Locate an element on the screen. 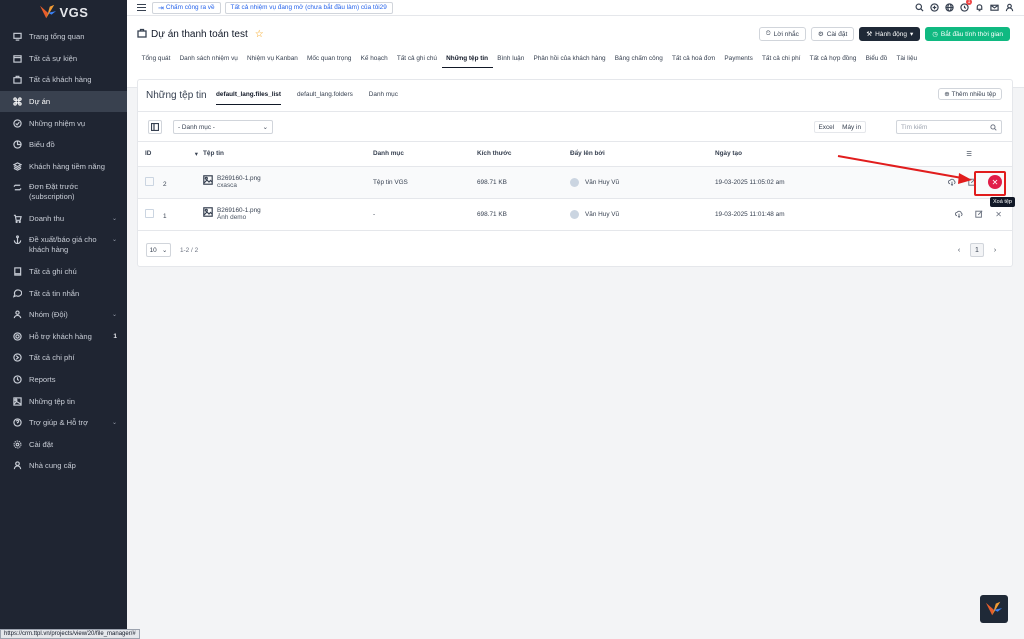  sidebar-item: Nhà cung cấp is located at coordinates (63, 466).